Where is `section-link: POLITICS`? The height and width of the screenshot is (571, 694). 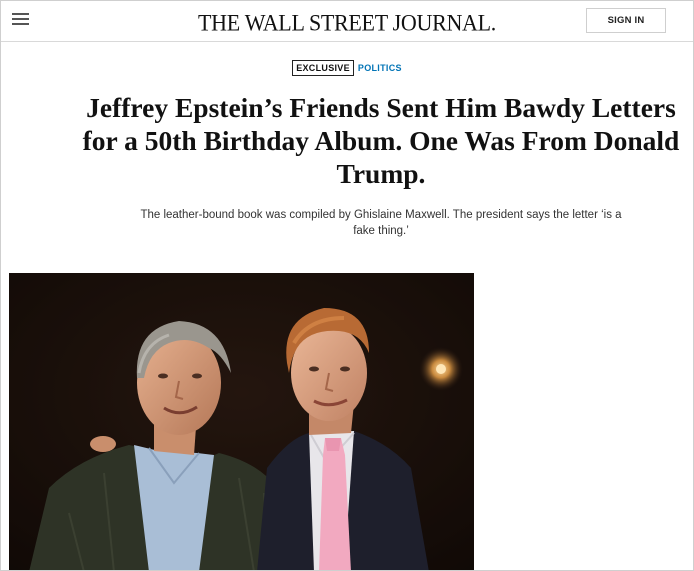
section-link: POLITICS is located at coordinates (380, 68).